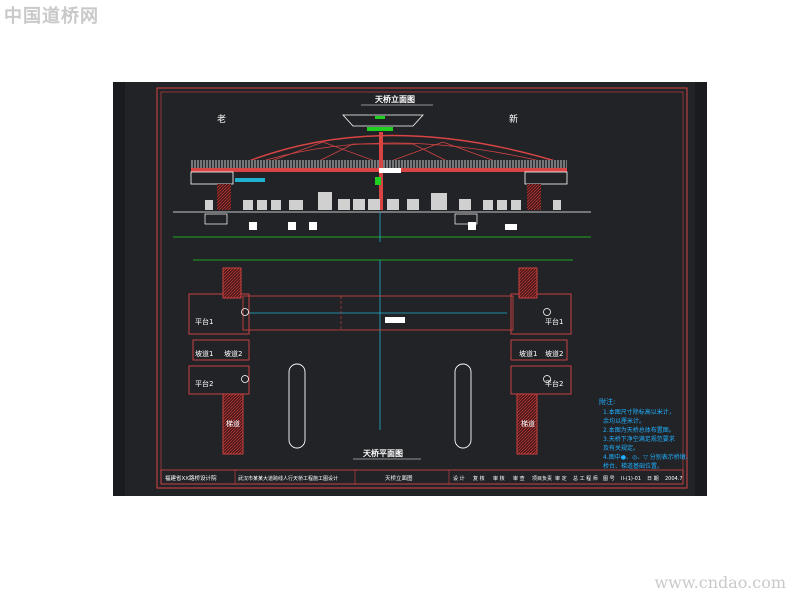 The width and height of the screenshot is (800, 600). What do you see at coordinates (639, 412) in the screenshot?
I see `note-line: 1.本图尺寸除标高以米计，` at bounding box center [639, 412].